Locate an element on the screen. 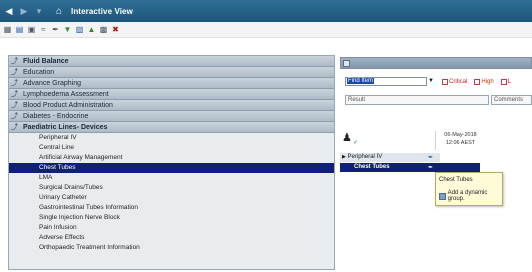 This screenshot has width=532, height=272. properties-icon: ▩ is located at coordinates (103, 29).